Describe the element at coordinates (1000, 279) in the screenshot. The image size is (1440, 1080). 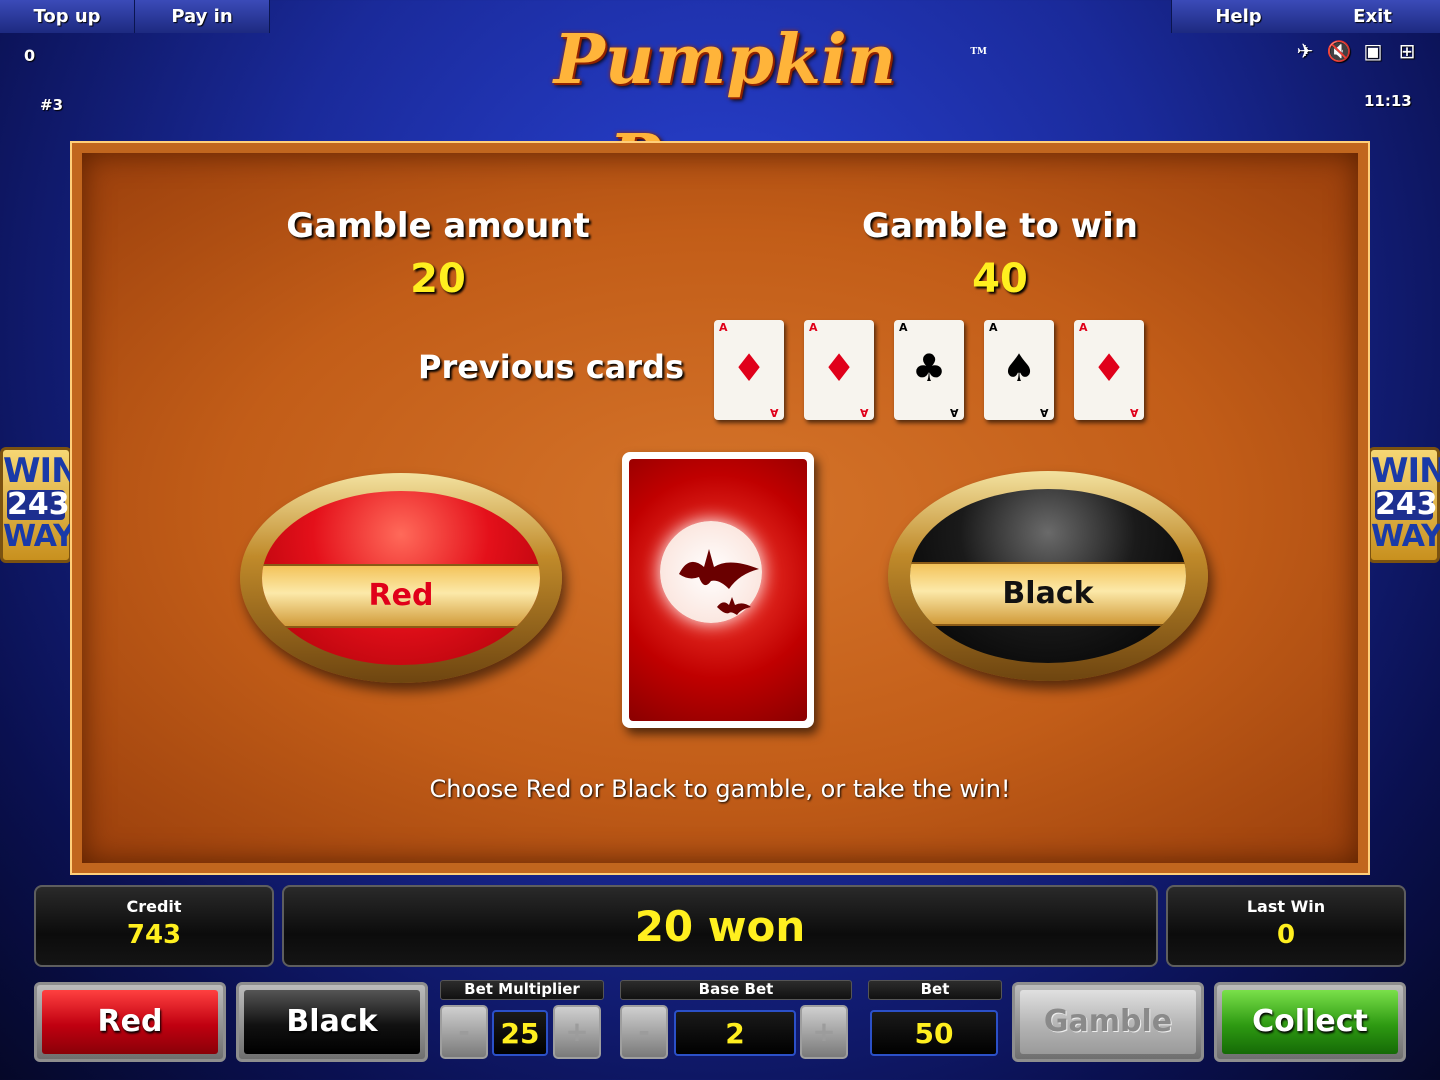
I see `gamble-to-win-value: 40` at that location.